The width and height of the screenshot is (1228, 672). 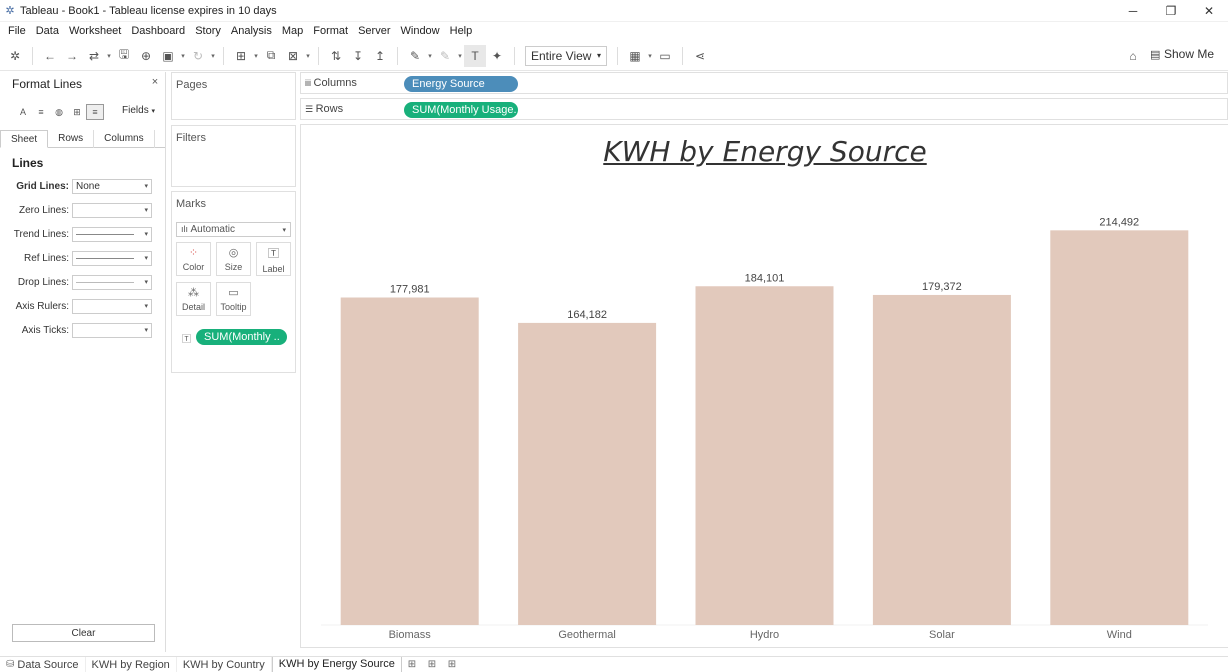 What do you see at coordinates (700, 56) in the screenshot?
I see `share-icon: ⋖` at bounding box center [700, 56].